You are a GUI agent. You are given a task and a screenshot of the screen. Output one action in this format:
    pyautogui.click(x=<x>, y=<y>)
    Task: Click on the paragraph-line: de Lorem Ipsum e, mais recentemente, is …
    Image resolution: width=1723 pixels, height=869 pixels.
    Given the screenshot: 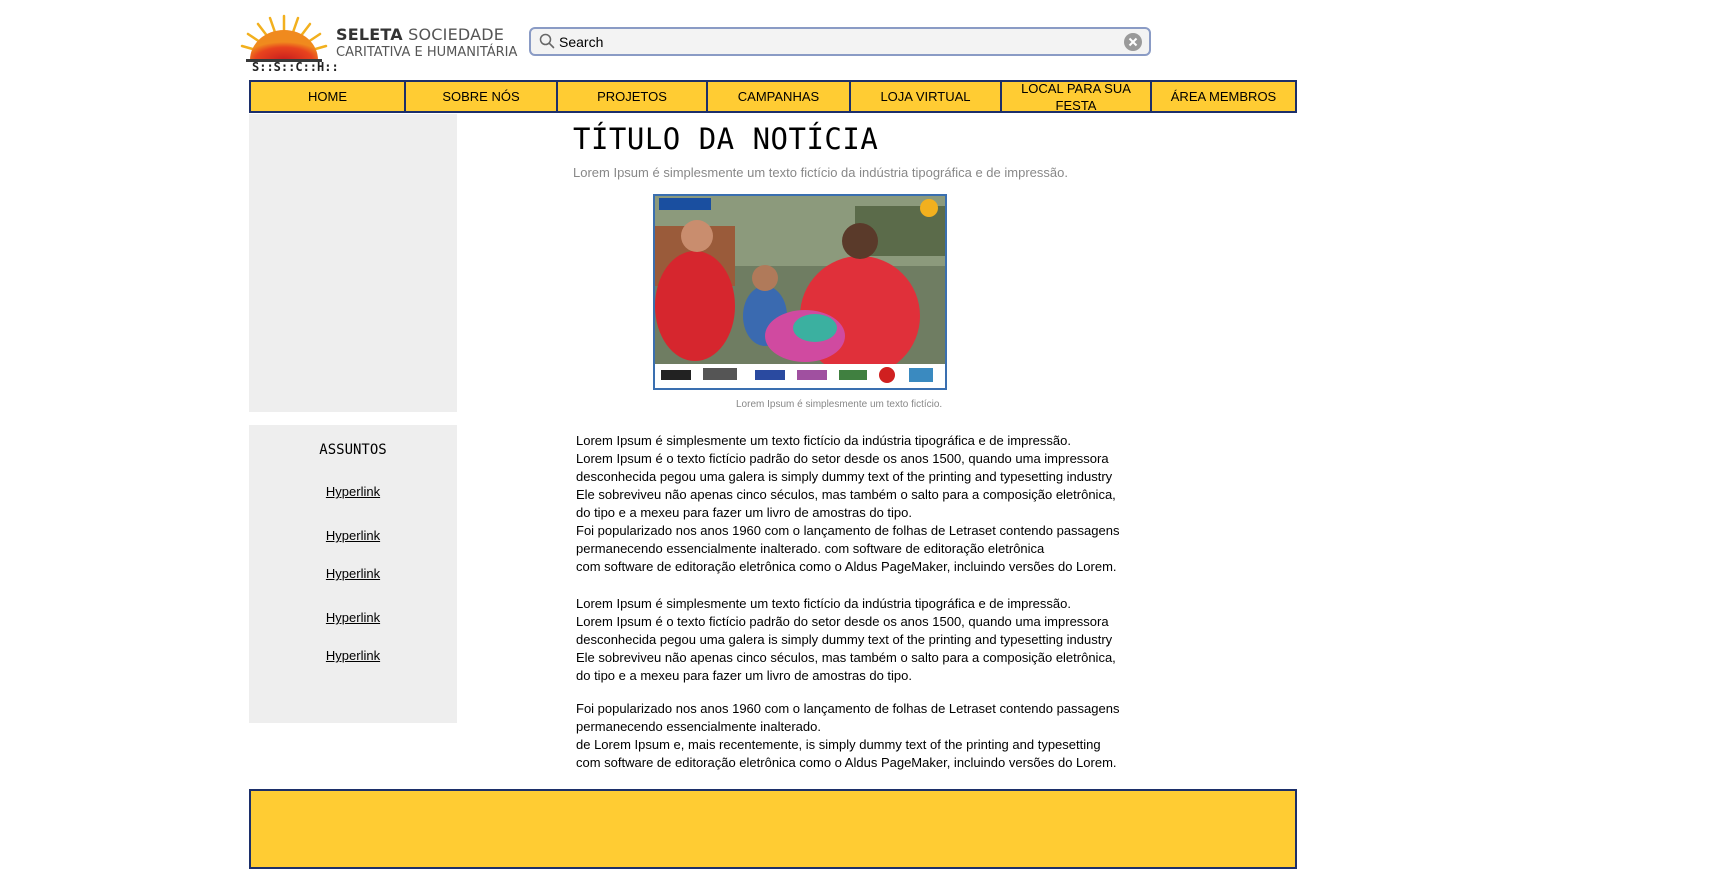 What is the action you would take?
    pyautogui.click(x=838, y=744)
    